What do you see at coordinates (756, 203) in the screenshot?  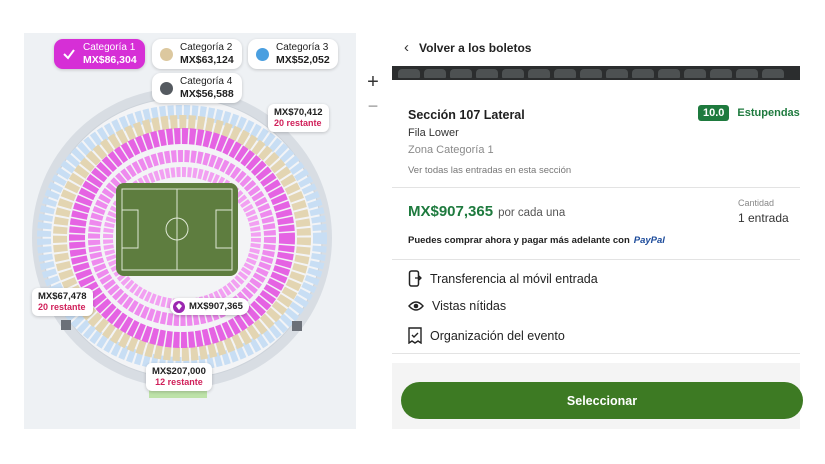 I see `quantity-label: Cantidad` at bounding box center [756, 203].